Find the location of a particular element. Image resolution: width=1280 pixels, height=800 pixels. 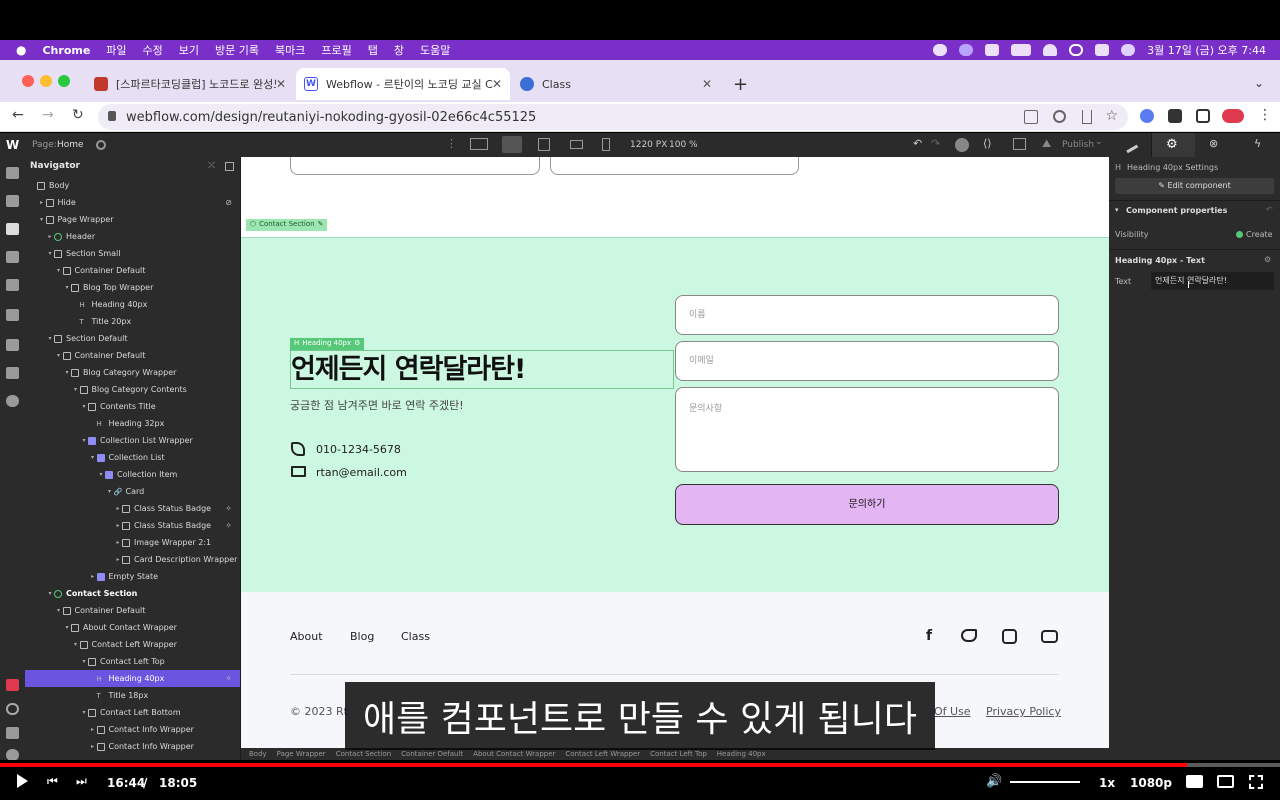

redo-icon: ↷ is located at coordinates (935, 143).